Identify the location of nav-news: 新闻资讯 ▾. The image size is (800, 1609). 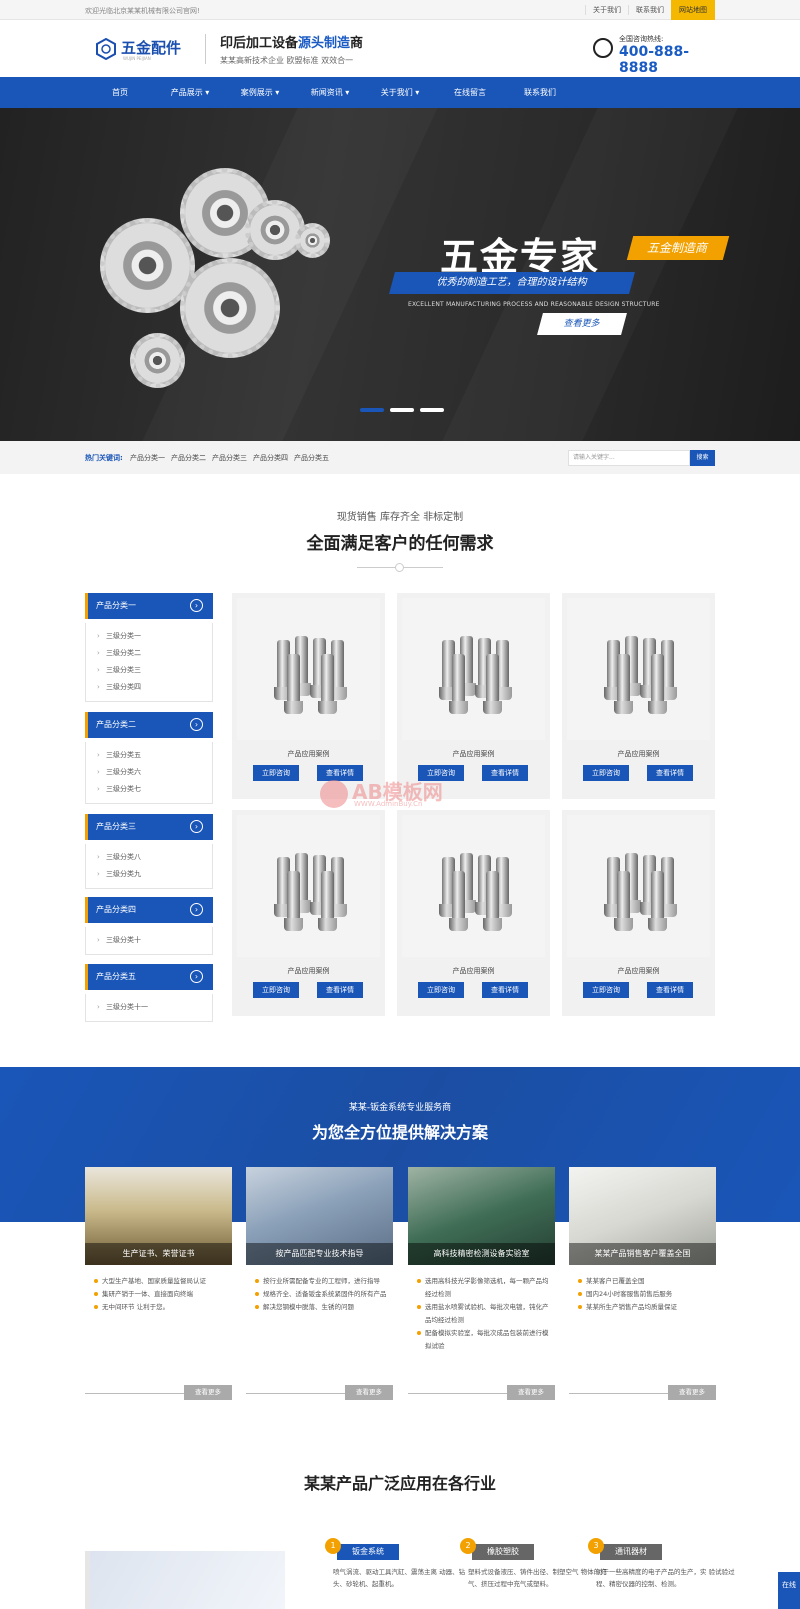
(330, 92).